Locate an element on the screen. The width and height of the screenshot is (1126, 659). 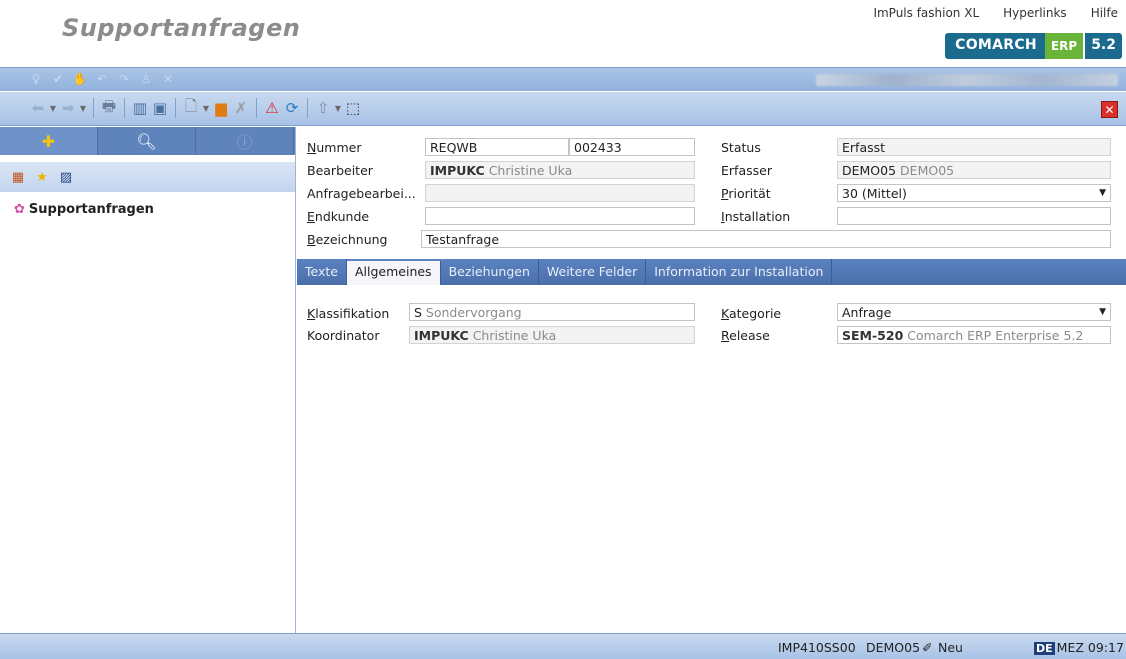
prioritaet-label: Priorität is located at coordinates (746, 193).